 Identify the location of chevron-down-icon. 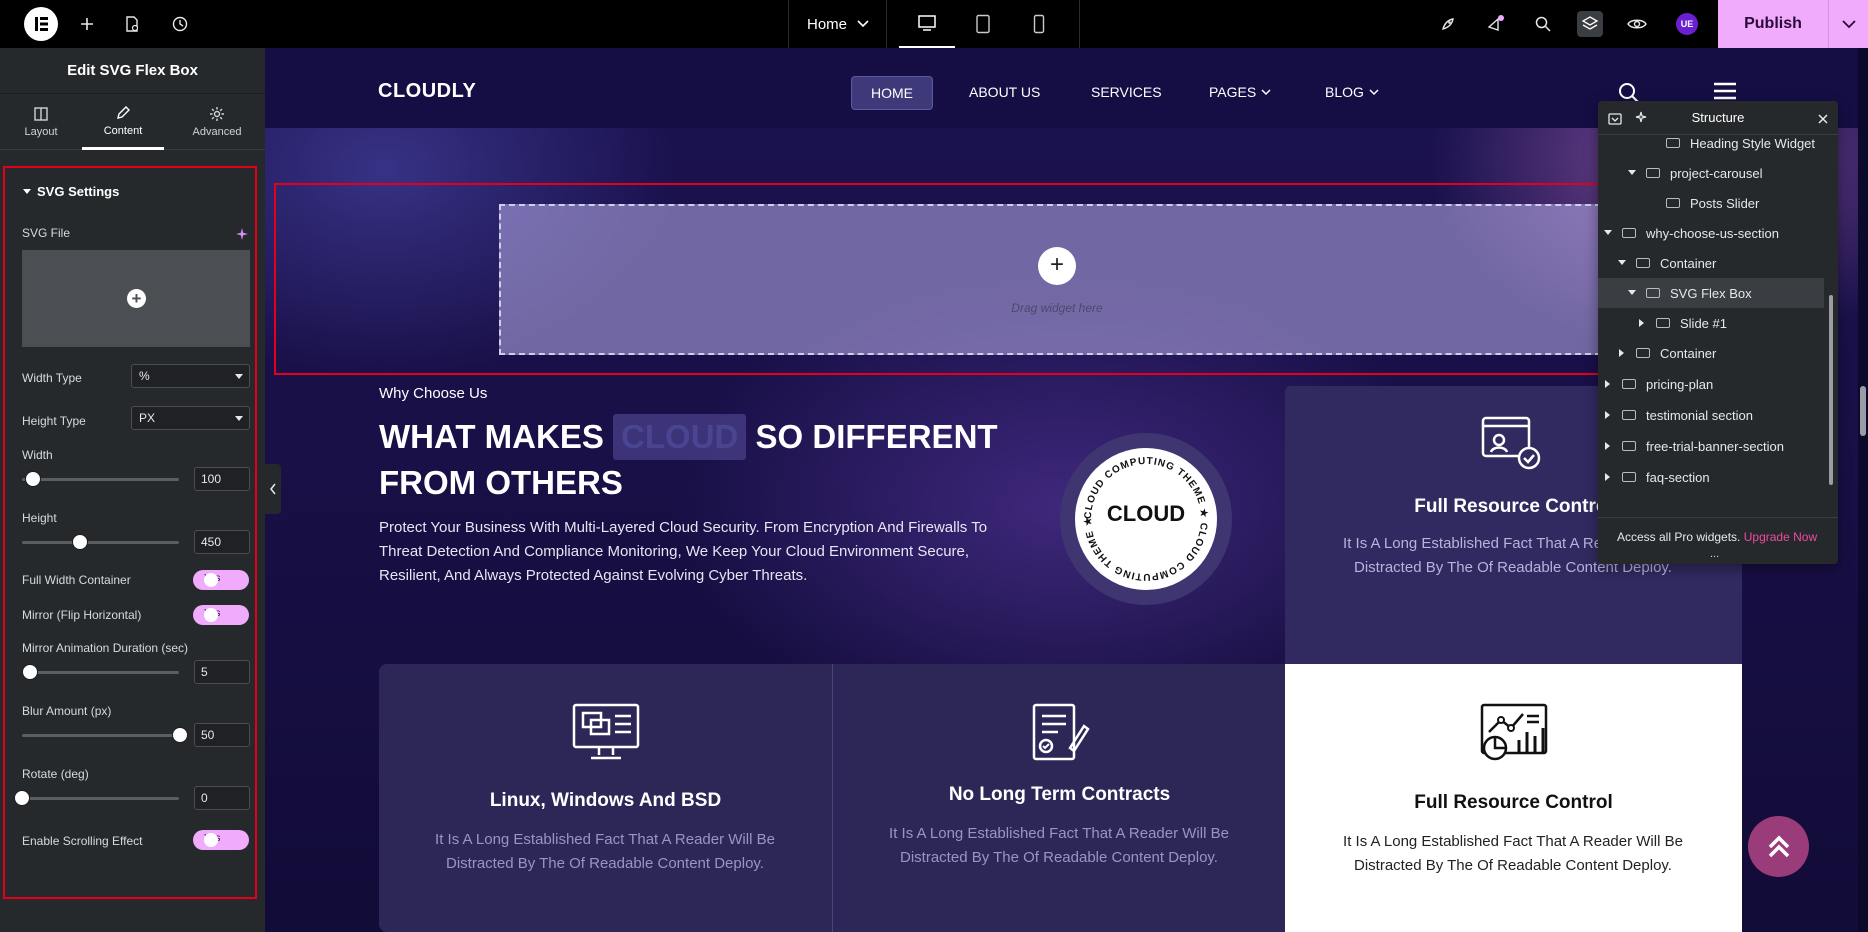
(1266, 91).